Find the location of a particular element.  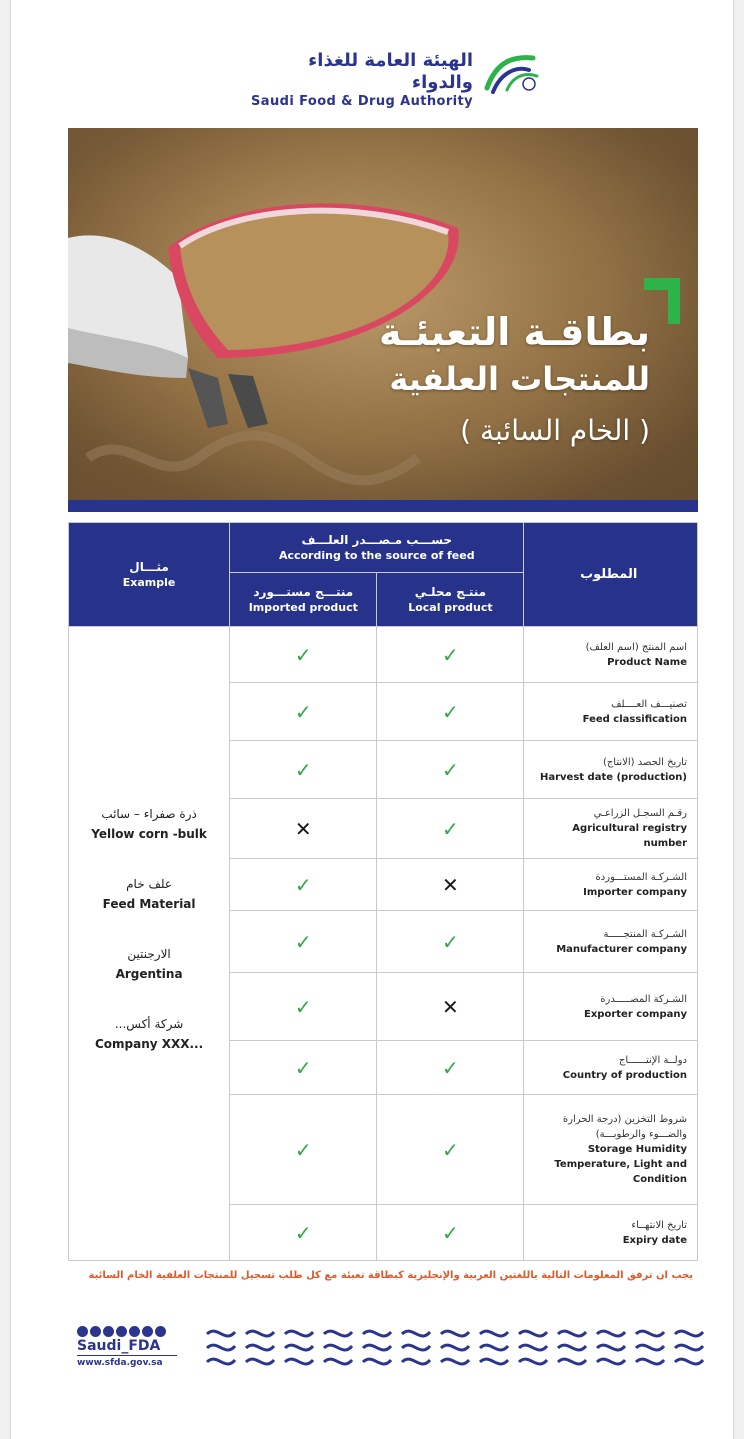

required-en: Country of production is located at coordinates (624, 1075).